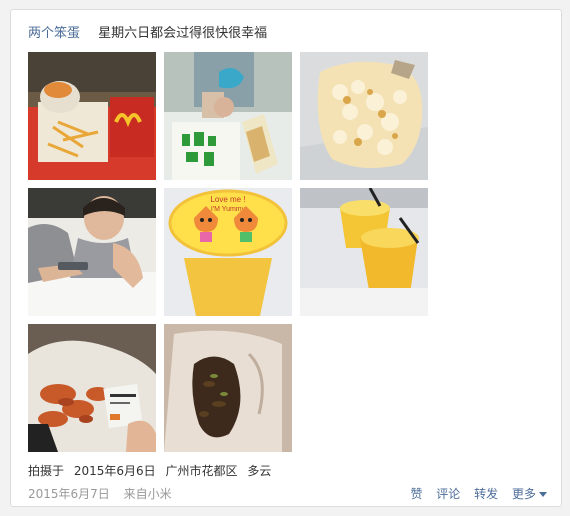 The image size is (570, 516). Describe the element at coordinates (486, 494) in the screenshot. I see `share-button: 转发` at that location.